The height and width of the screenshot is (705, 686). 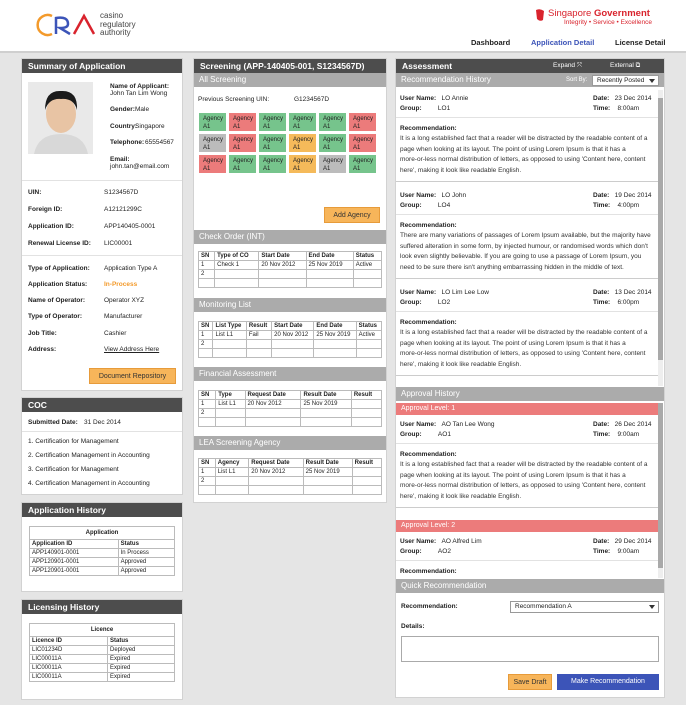 I want to click on previous-uin-label: Previous Screening UIN:, so click(x=234, y=99).